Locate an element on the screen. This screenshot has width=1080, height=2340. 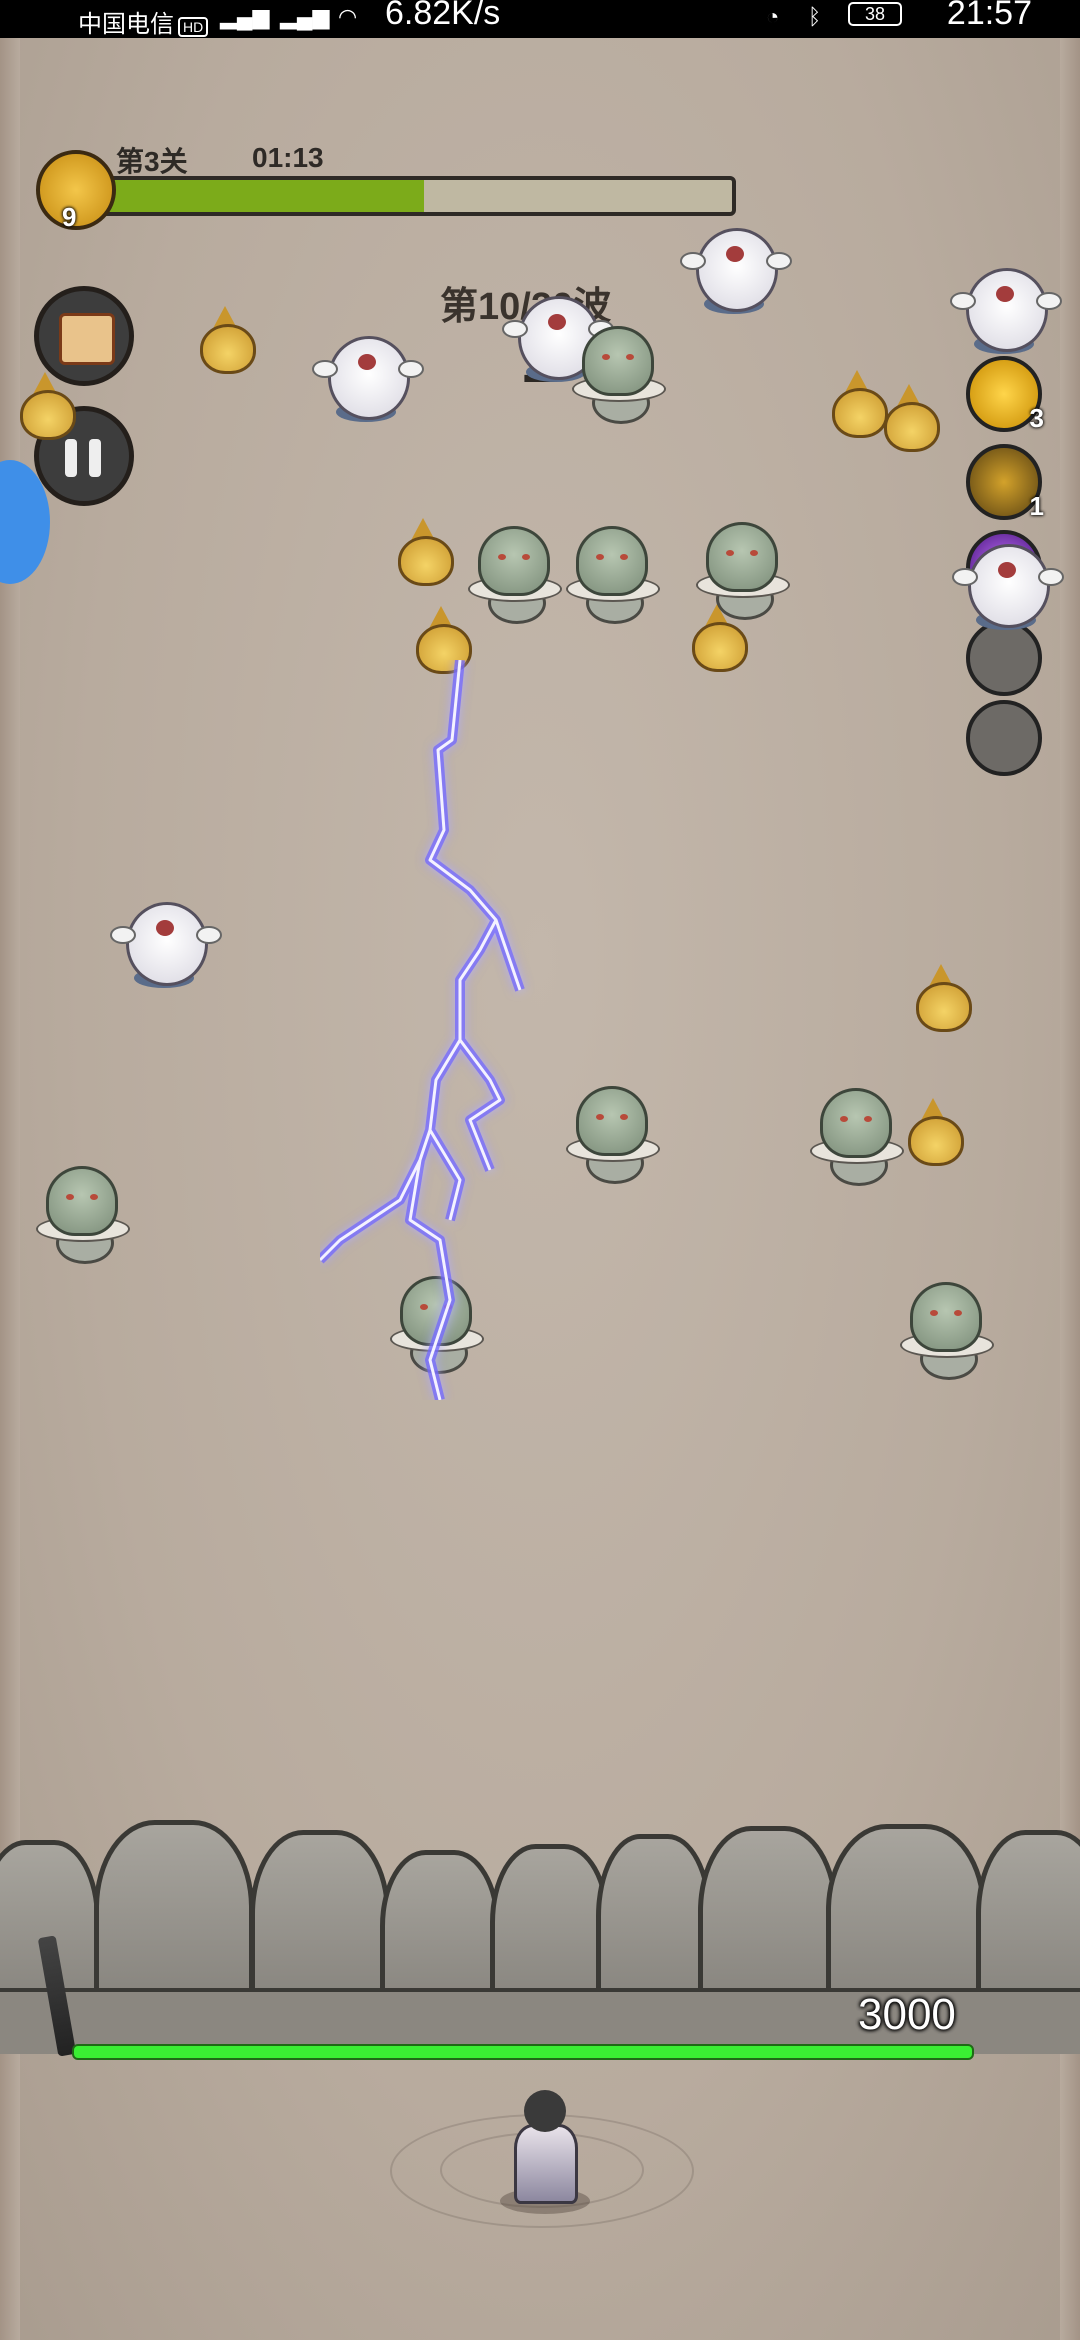
level-badge: 9 is located at coordinates (69, 217).